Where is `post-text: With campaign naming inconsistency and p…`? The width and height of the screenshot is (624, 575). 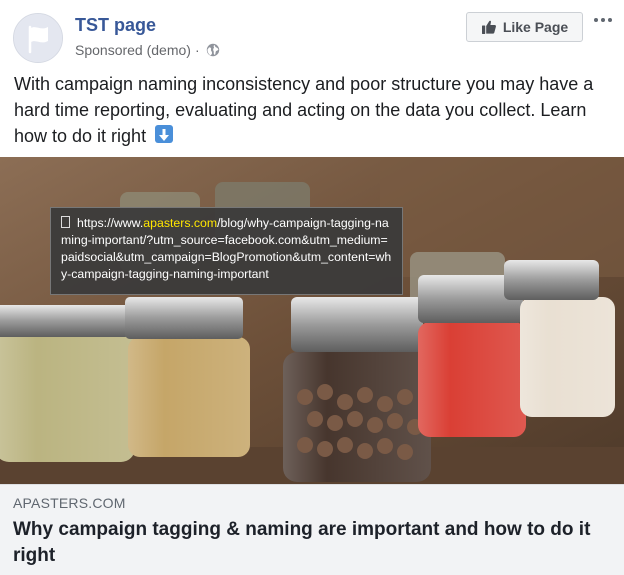 post-text: With campaign naming inconsistency and p… is located at coordinates (314, 110).